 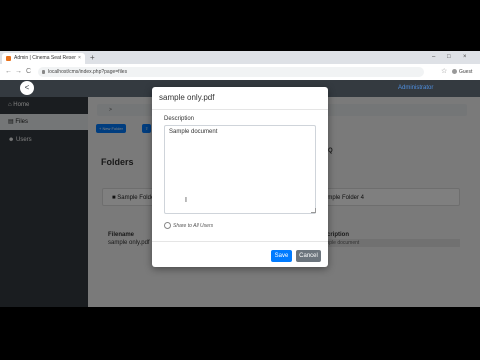 I want to click on avatar, so click(x=454, y=72).